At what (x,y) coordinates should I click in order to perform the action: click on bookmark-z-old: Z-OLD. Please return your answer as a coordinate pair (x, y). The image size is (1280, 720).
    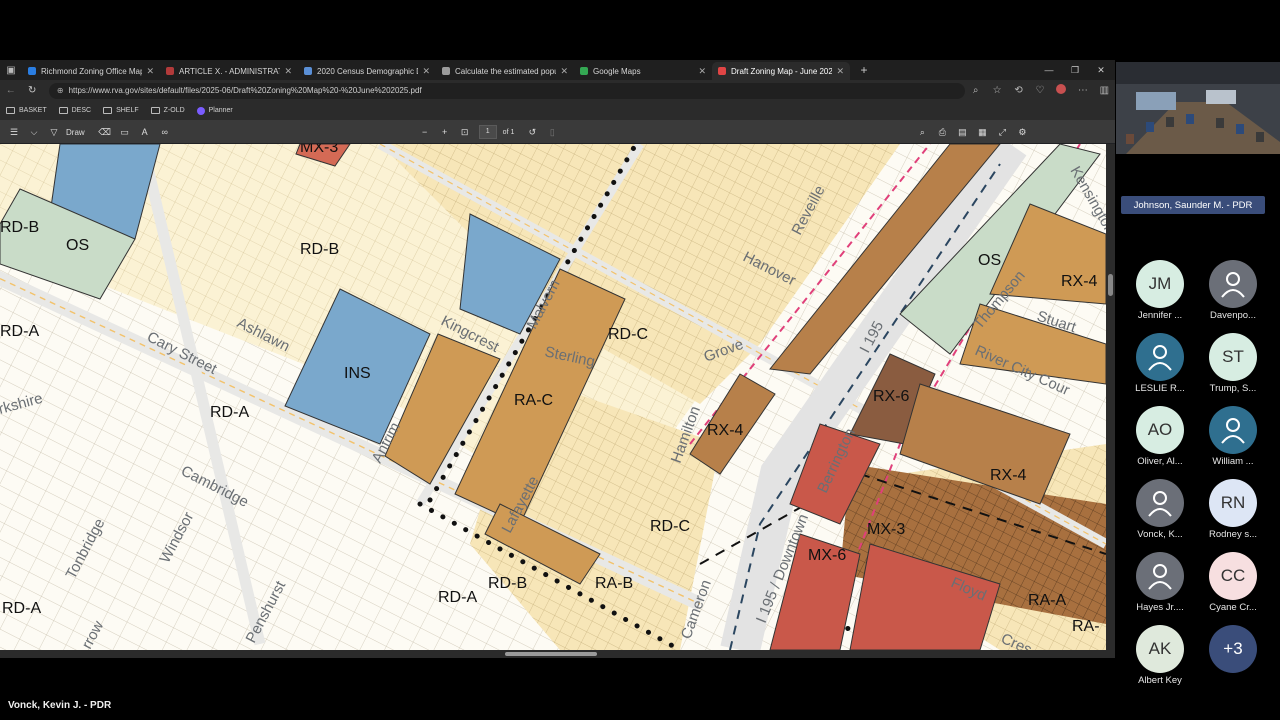
    Looking at the image, I should click on (167, 110).